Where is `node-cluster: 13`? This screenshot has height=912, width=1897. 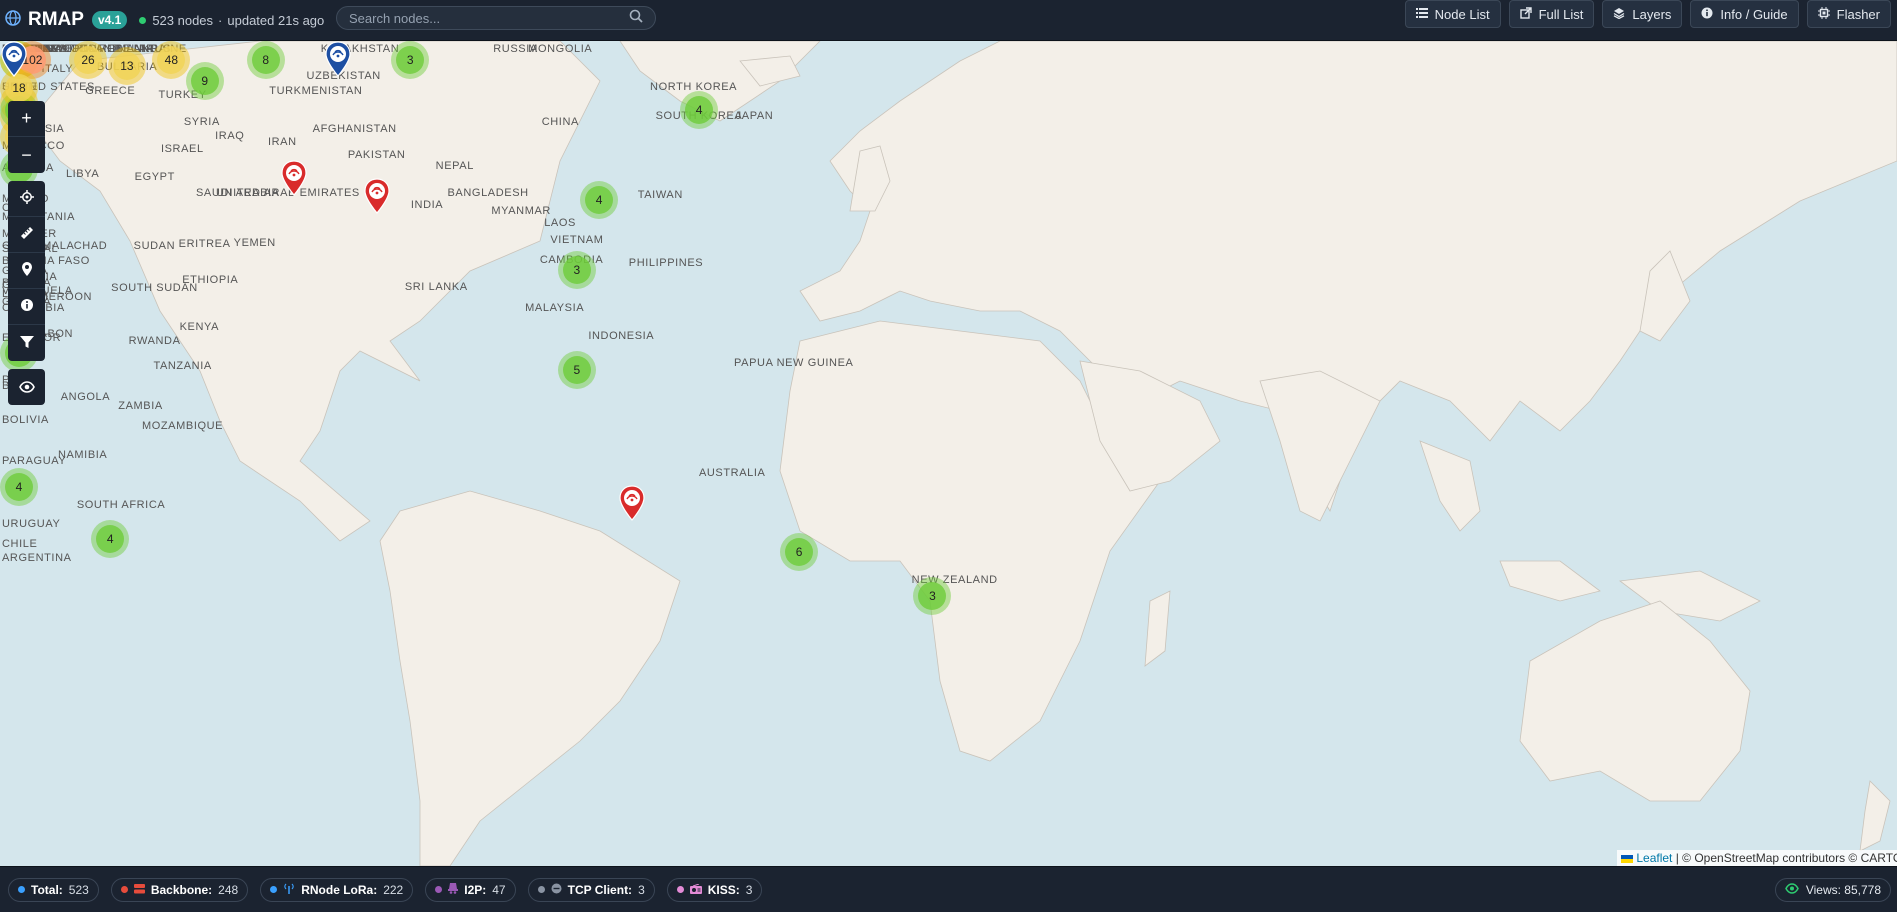 node-cluster: 13 is located at coordinates (126, 66).